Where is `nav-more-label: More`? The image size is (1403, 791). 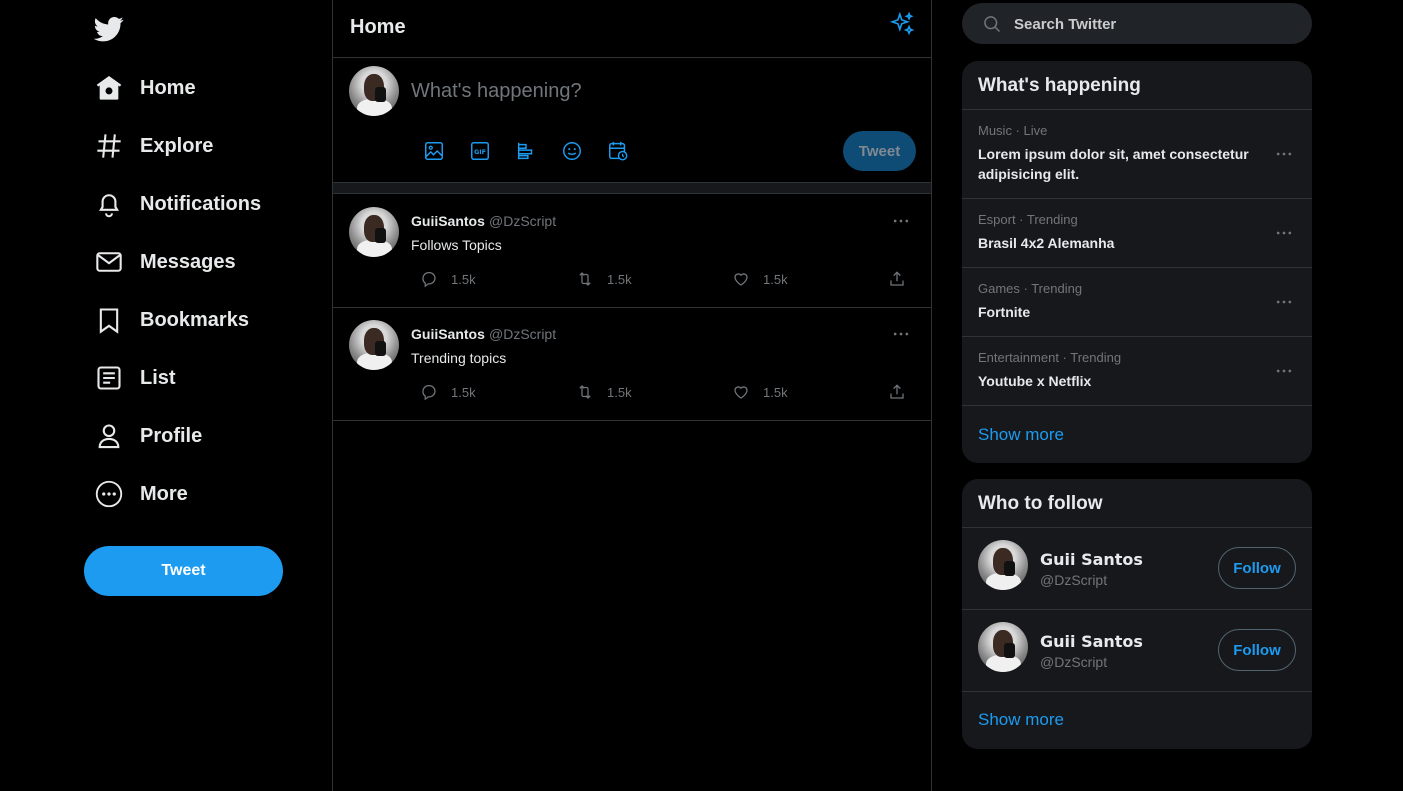 nav-more-label: More is located at coordinates (164, 493).